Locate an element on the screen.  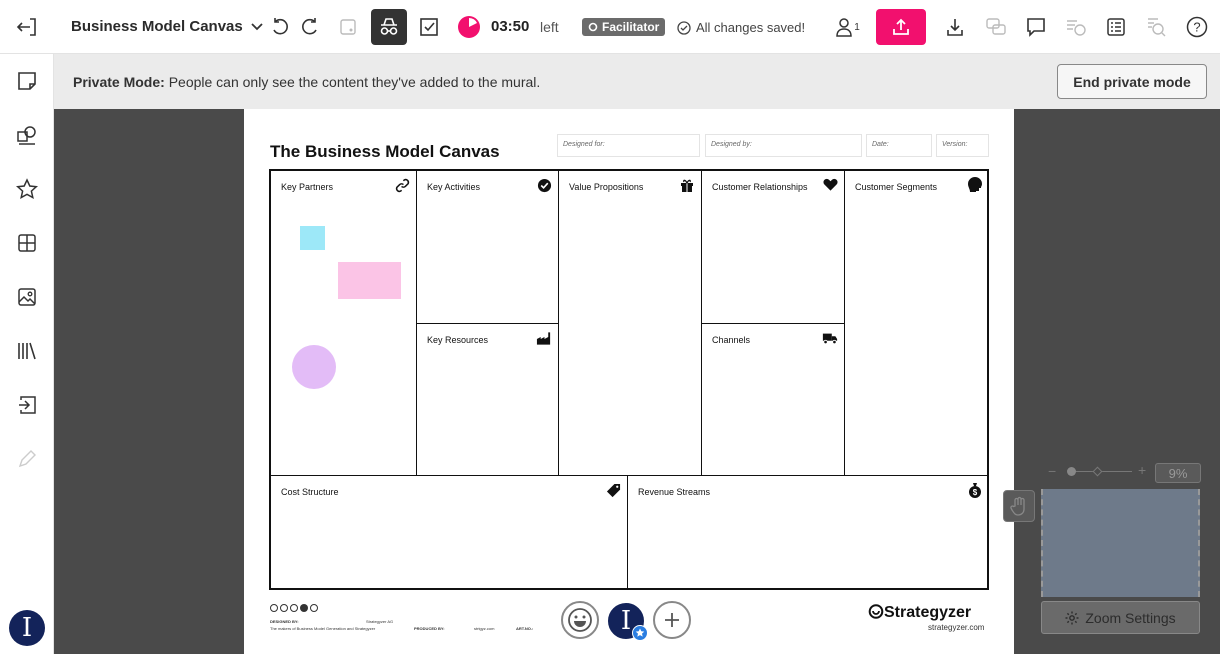
cc-icon is located at coordinates (274, 608).